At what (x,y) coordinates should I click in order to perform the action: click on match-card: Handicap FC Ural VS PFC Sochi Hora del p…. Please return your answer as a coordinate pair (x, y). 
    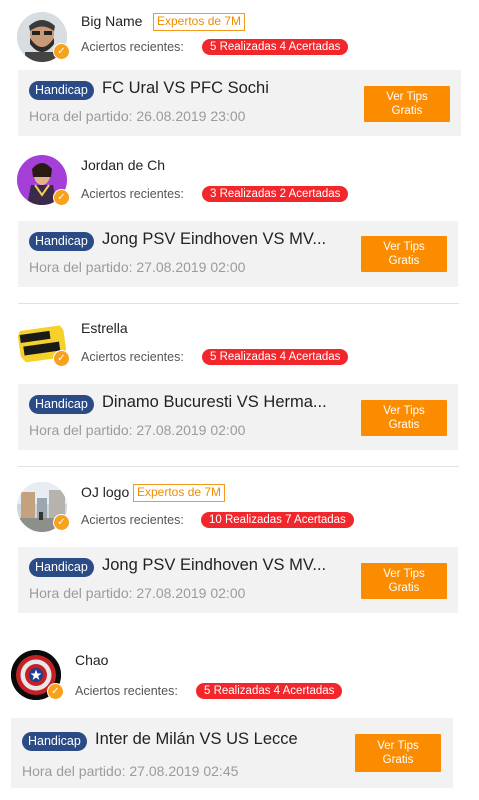
    Looking at the image, I should click on (239, 103).